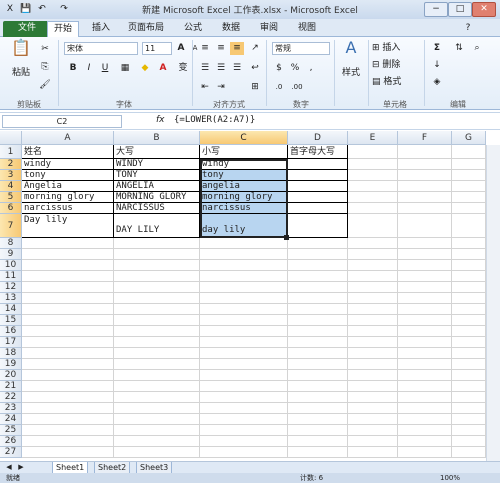  What do you see at coordinates (244, 152) in the screenshot?
I see `cell-c1: 小写` at bounding box center [244, 152].